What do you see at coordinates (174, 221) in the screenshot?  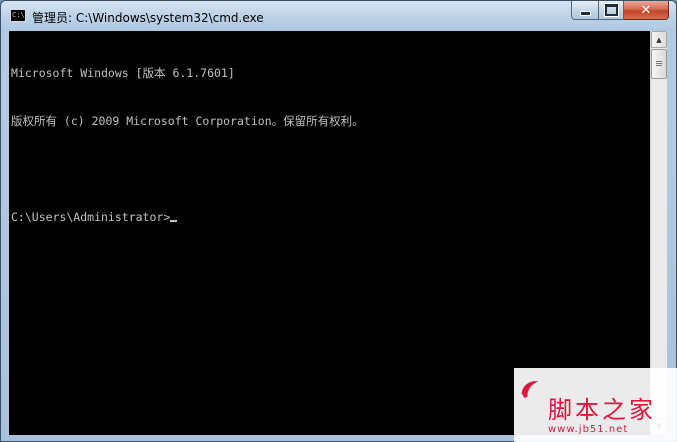 I see `text-cursor` at bounding box center [174, 221].